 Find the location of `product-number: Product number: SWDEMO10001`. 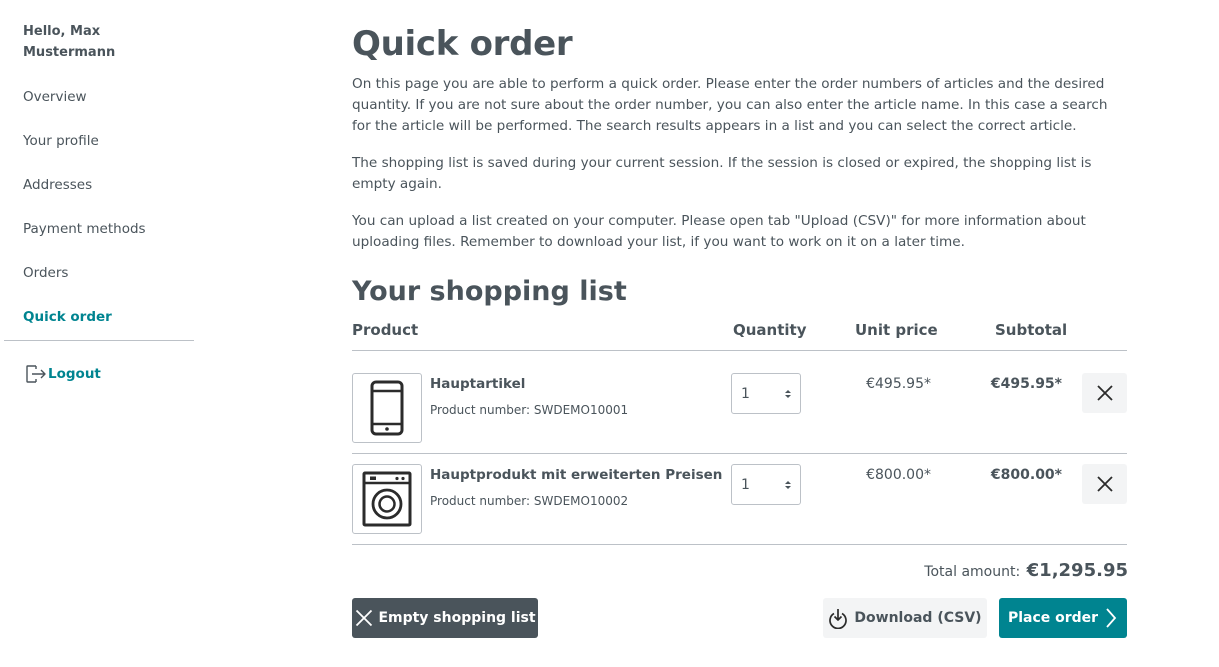

product-number: Product number: SWDEMO10001 is located at coordinates (529, 410).